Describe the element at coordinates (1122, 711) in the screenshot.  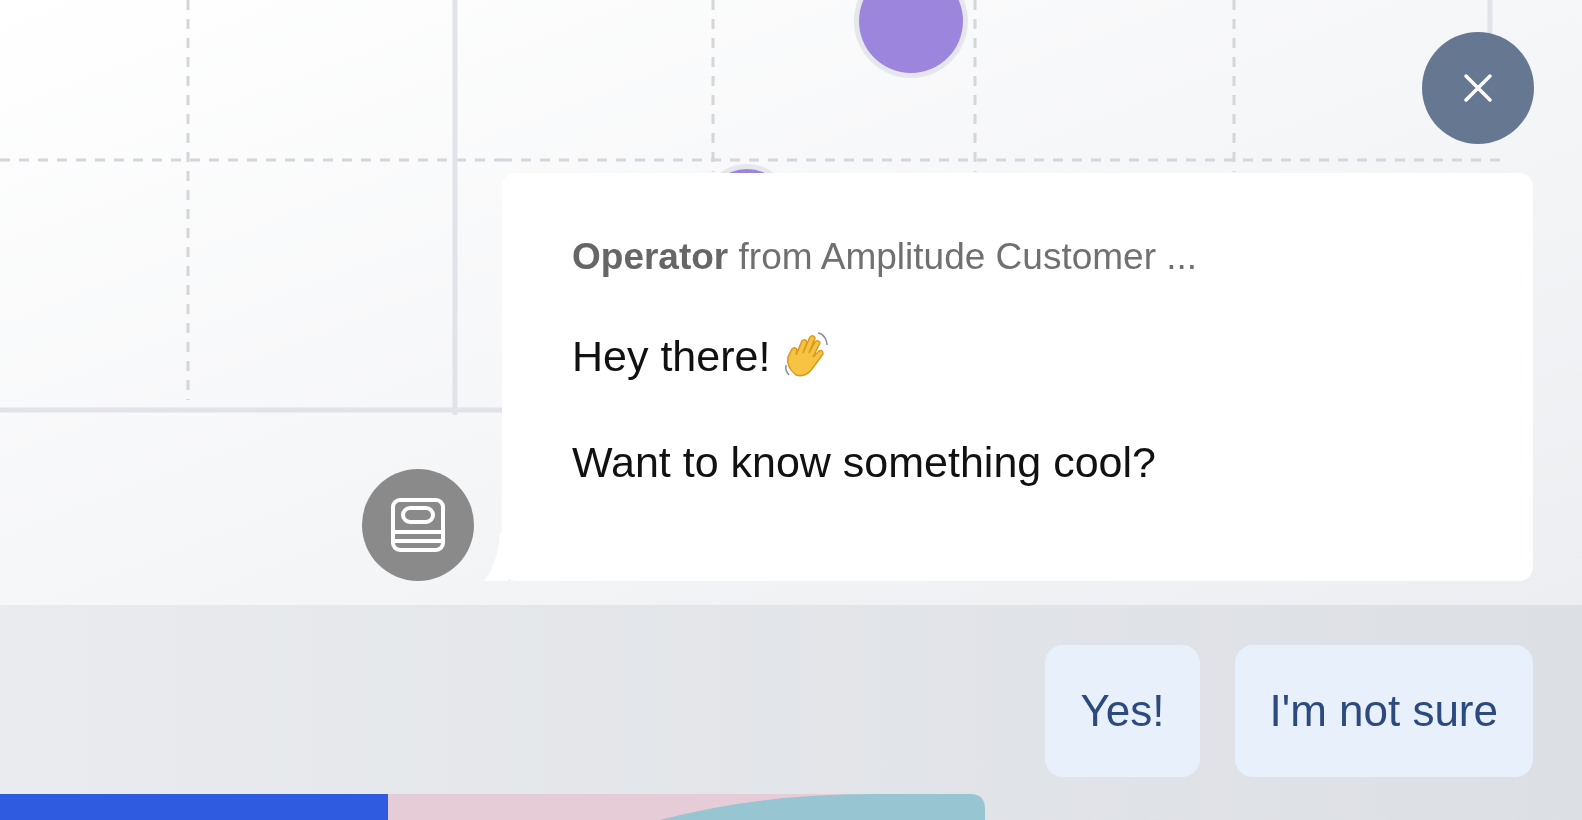
I see `reply-button: Yes!` at that location.